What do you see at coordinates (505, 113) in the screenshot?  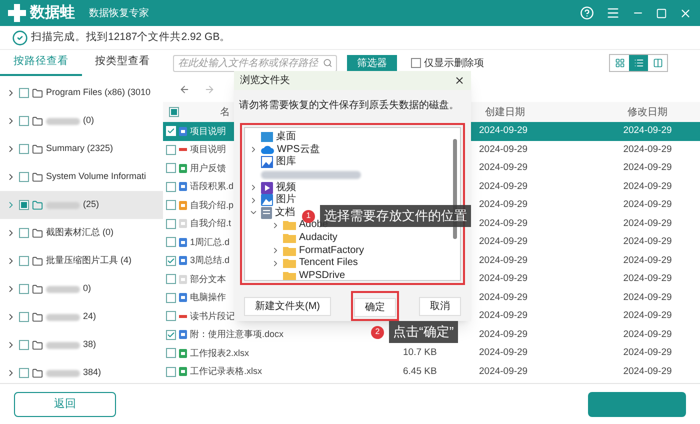 I see `column-header: 创建日期` at bounding box center [505, 113].